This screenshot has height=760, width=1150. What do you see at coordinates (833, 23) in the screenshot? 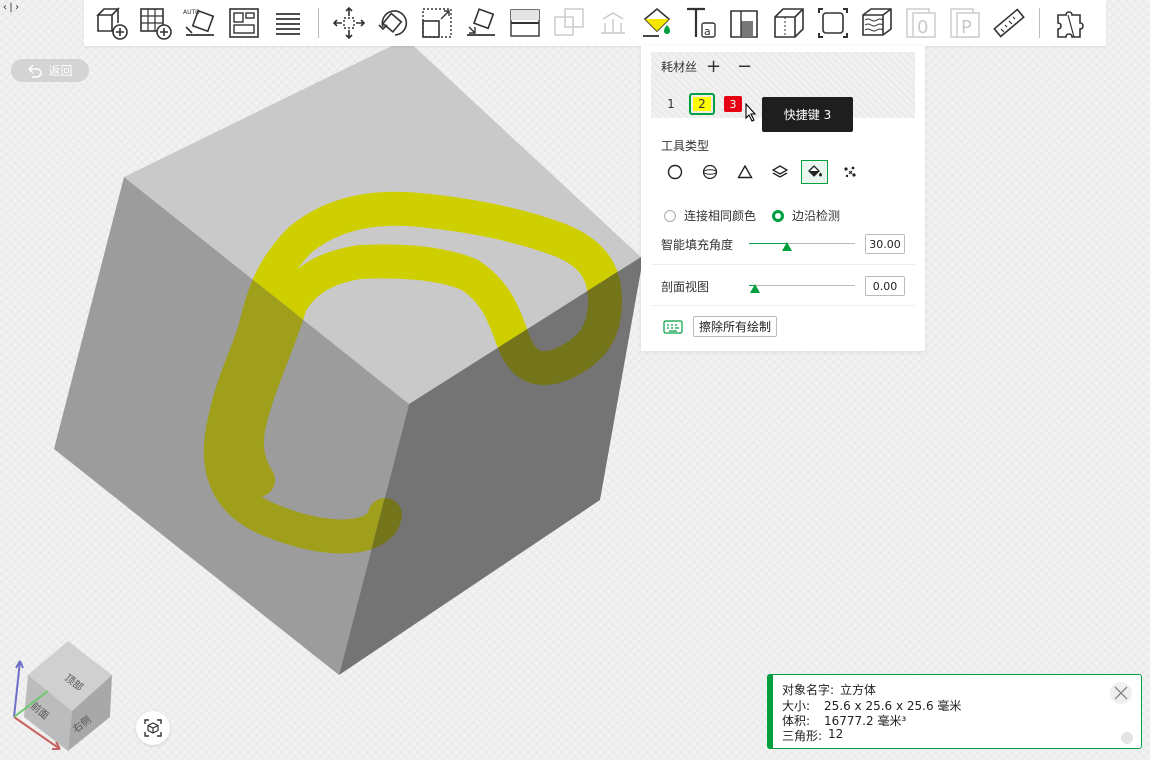
I see `measure-fit-icon` at bounding box center [833, 23].